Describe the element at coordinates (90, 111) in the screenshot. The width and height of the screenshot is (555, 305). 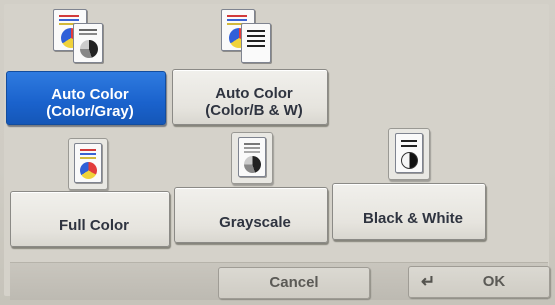
I see `auto-color-gray-line2: (Color/Gray)` at that location.